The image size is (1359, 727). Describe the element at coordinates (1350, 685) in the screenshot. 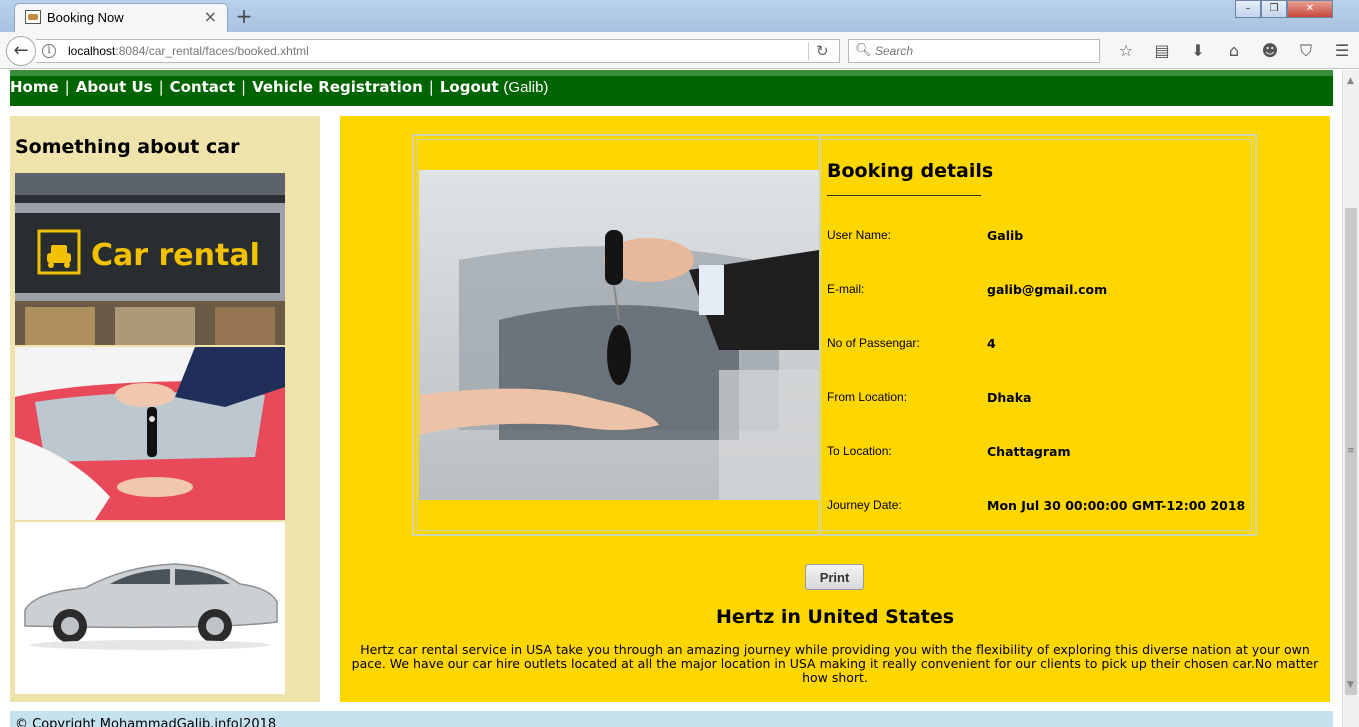

I see `scroll-down-arrow-icon: ▼` at that location.